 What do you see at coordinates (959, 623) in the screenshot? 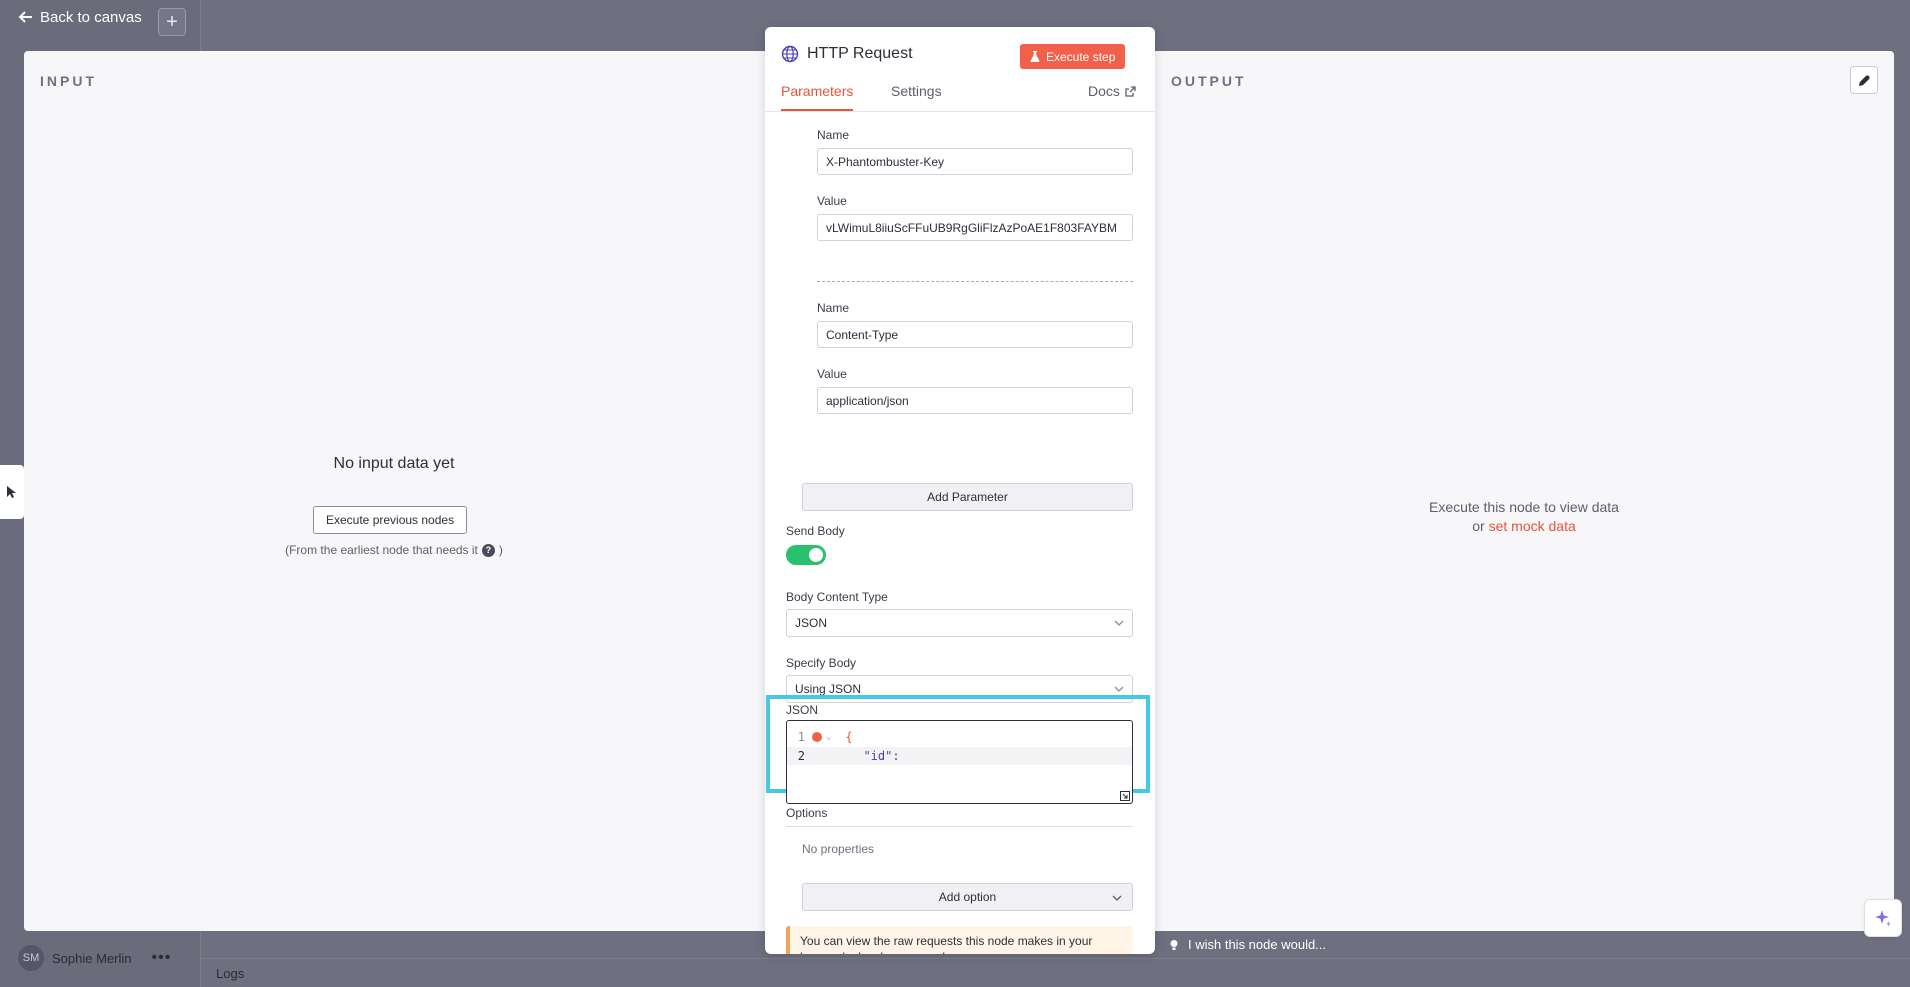
I see `body-content-type-select: JSON` at bounding box center [959, 623].